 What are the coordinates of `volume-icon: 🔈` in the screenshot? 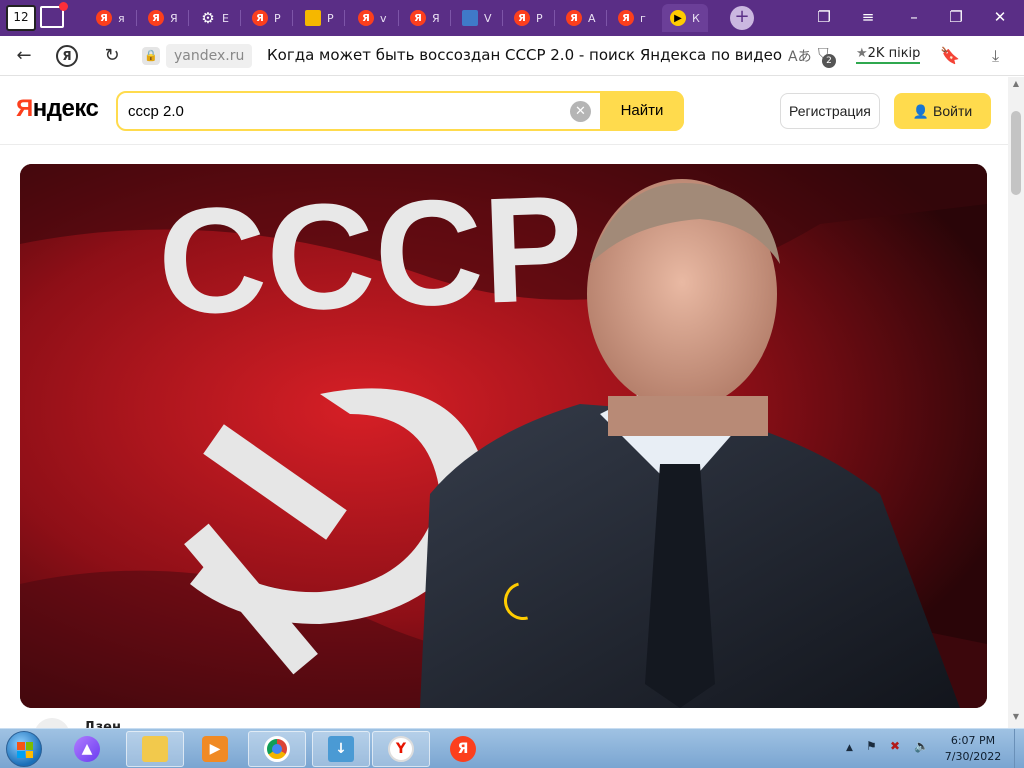 It's located at (921, 746).